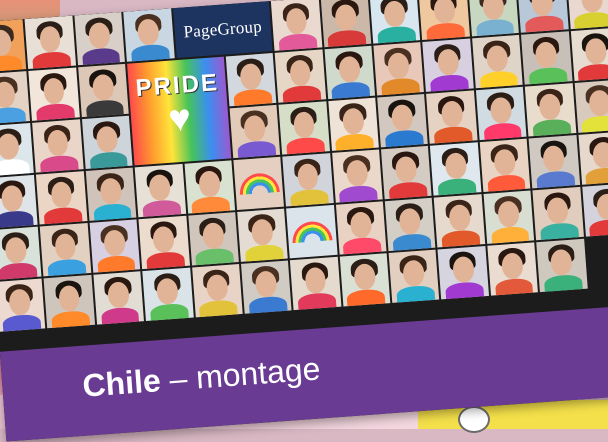 This screenshot has width=608, height=442. I want to click on pagegroup-logo: PageGroup, so click(222, 29).